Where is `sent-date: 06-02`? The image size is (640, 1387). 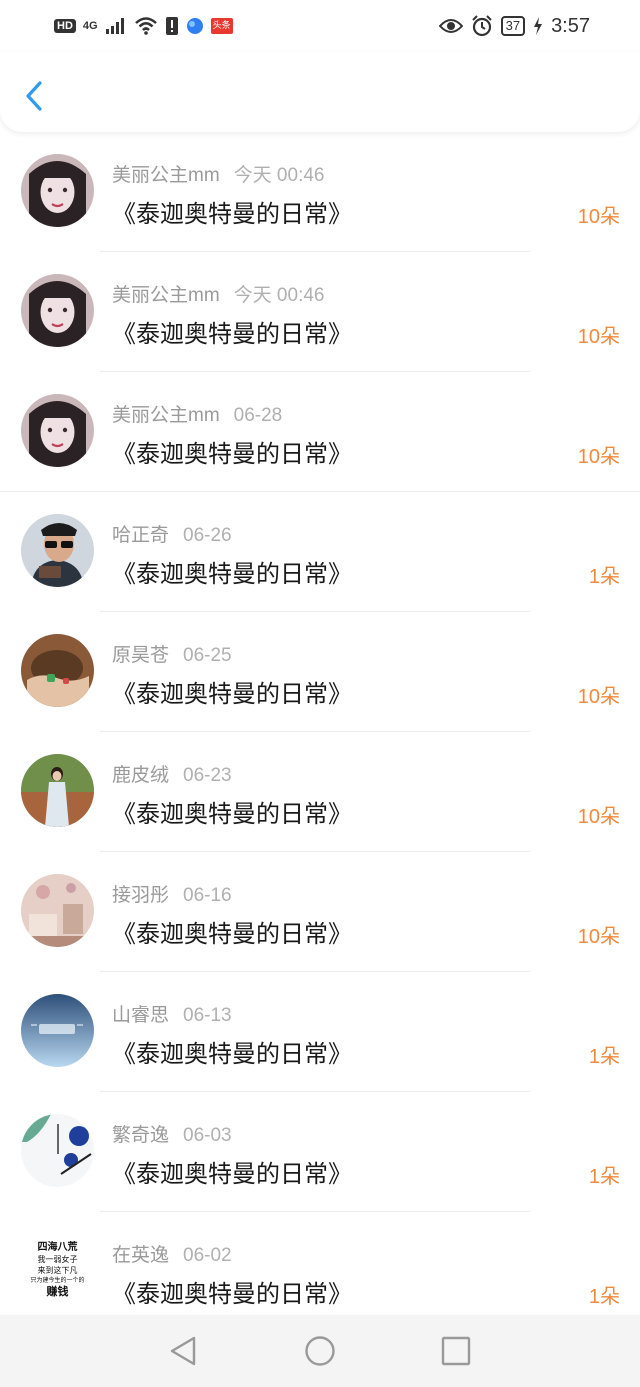 sent-date: 06-02 is located at coordinates (207, 1255).